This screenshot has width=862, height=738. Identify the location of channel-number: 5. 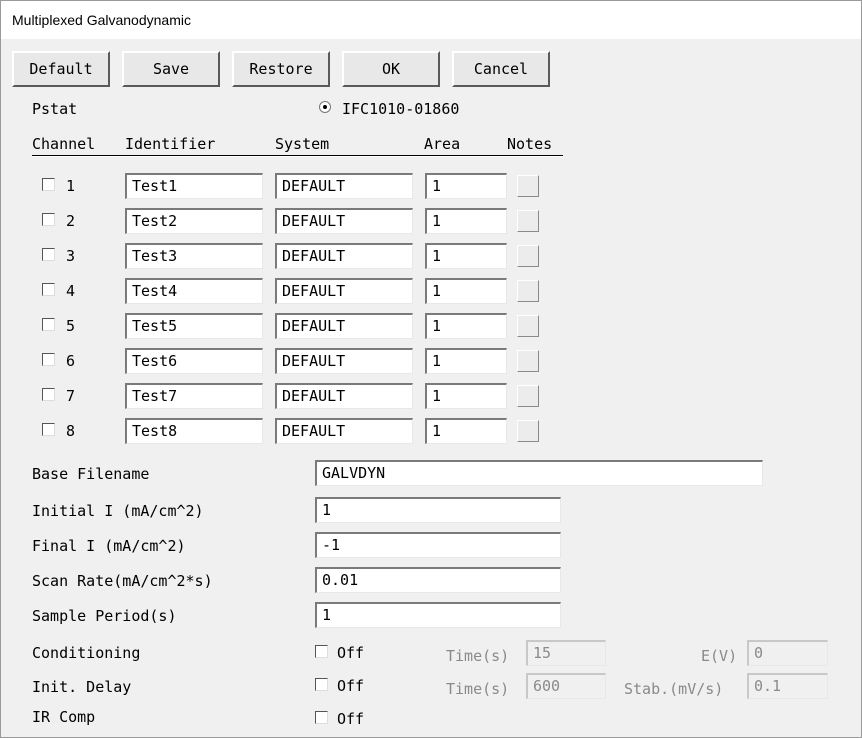
(71, 326).